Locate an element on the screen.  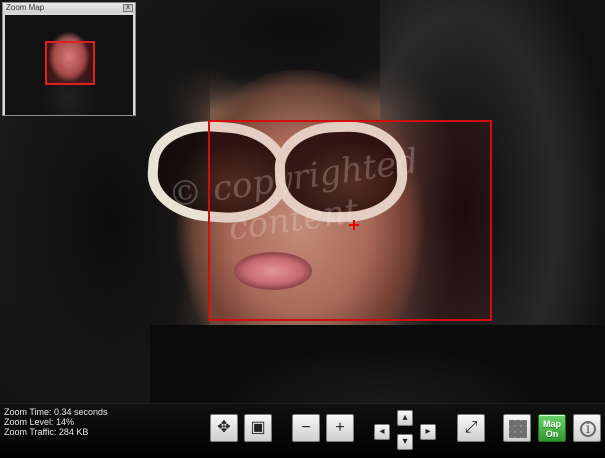
pan-up-button: ▴ is located at coordinates (405, 418).